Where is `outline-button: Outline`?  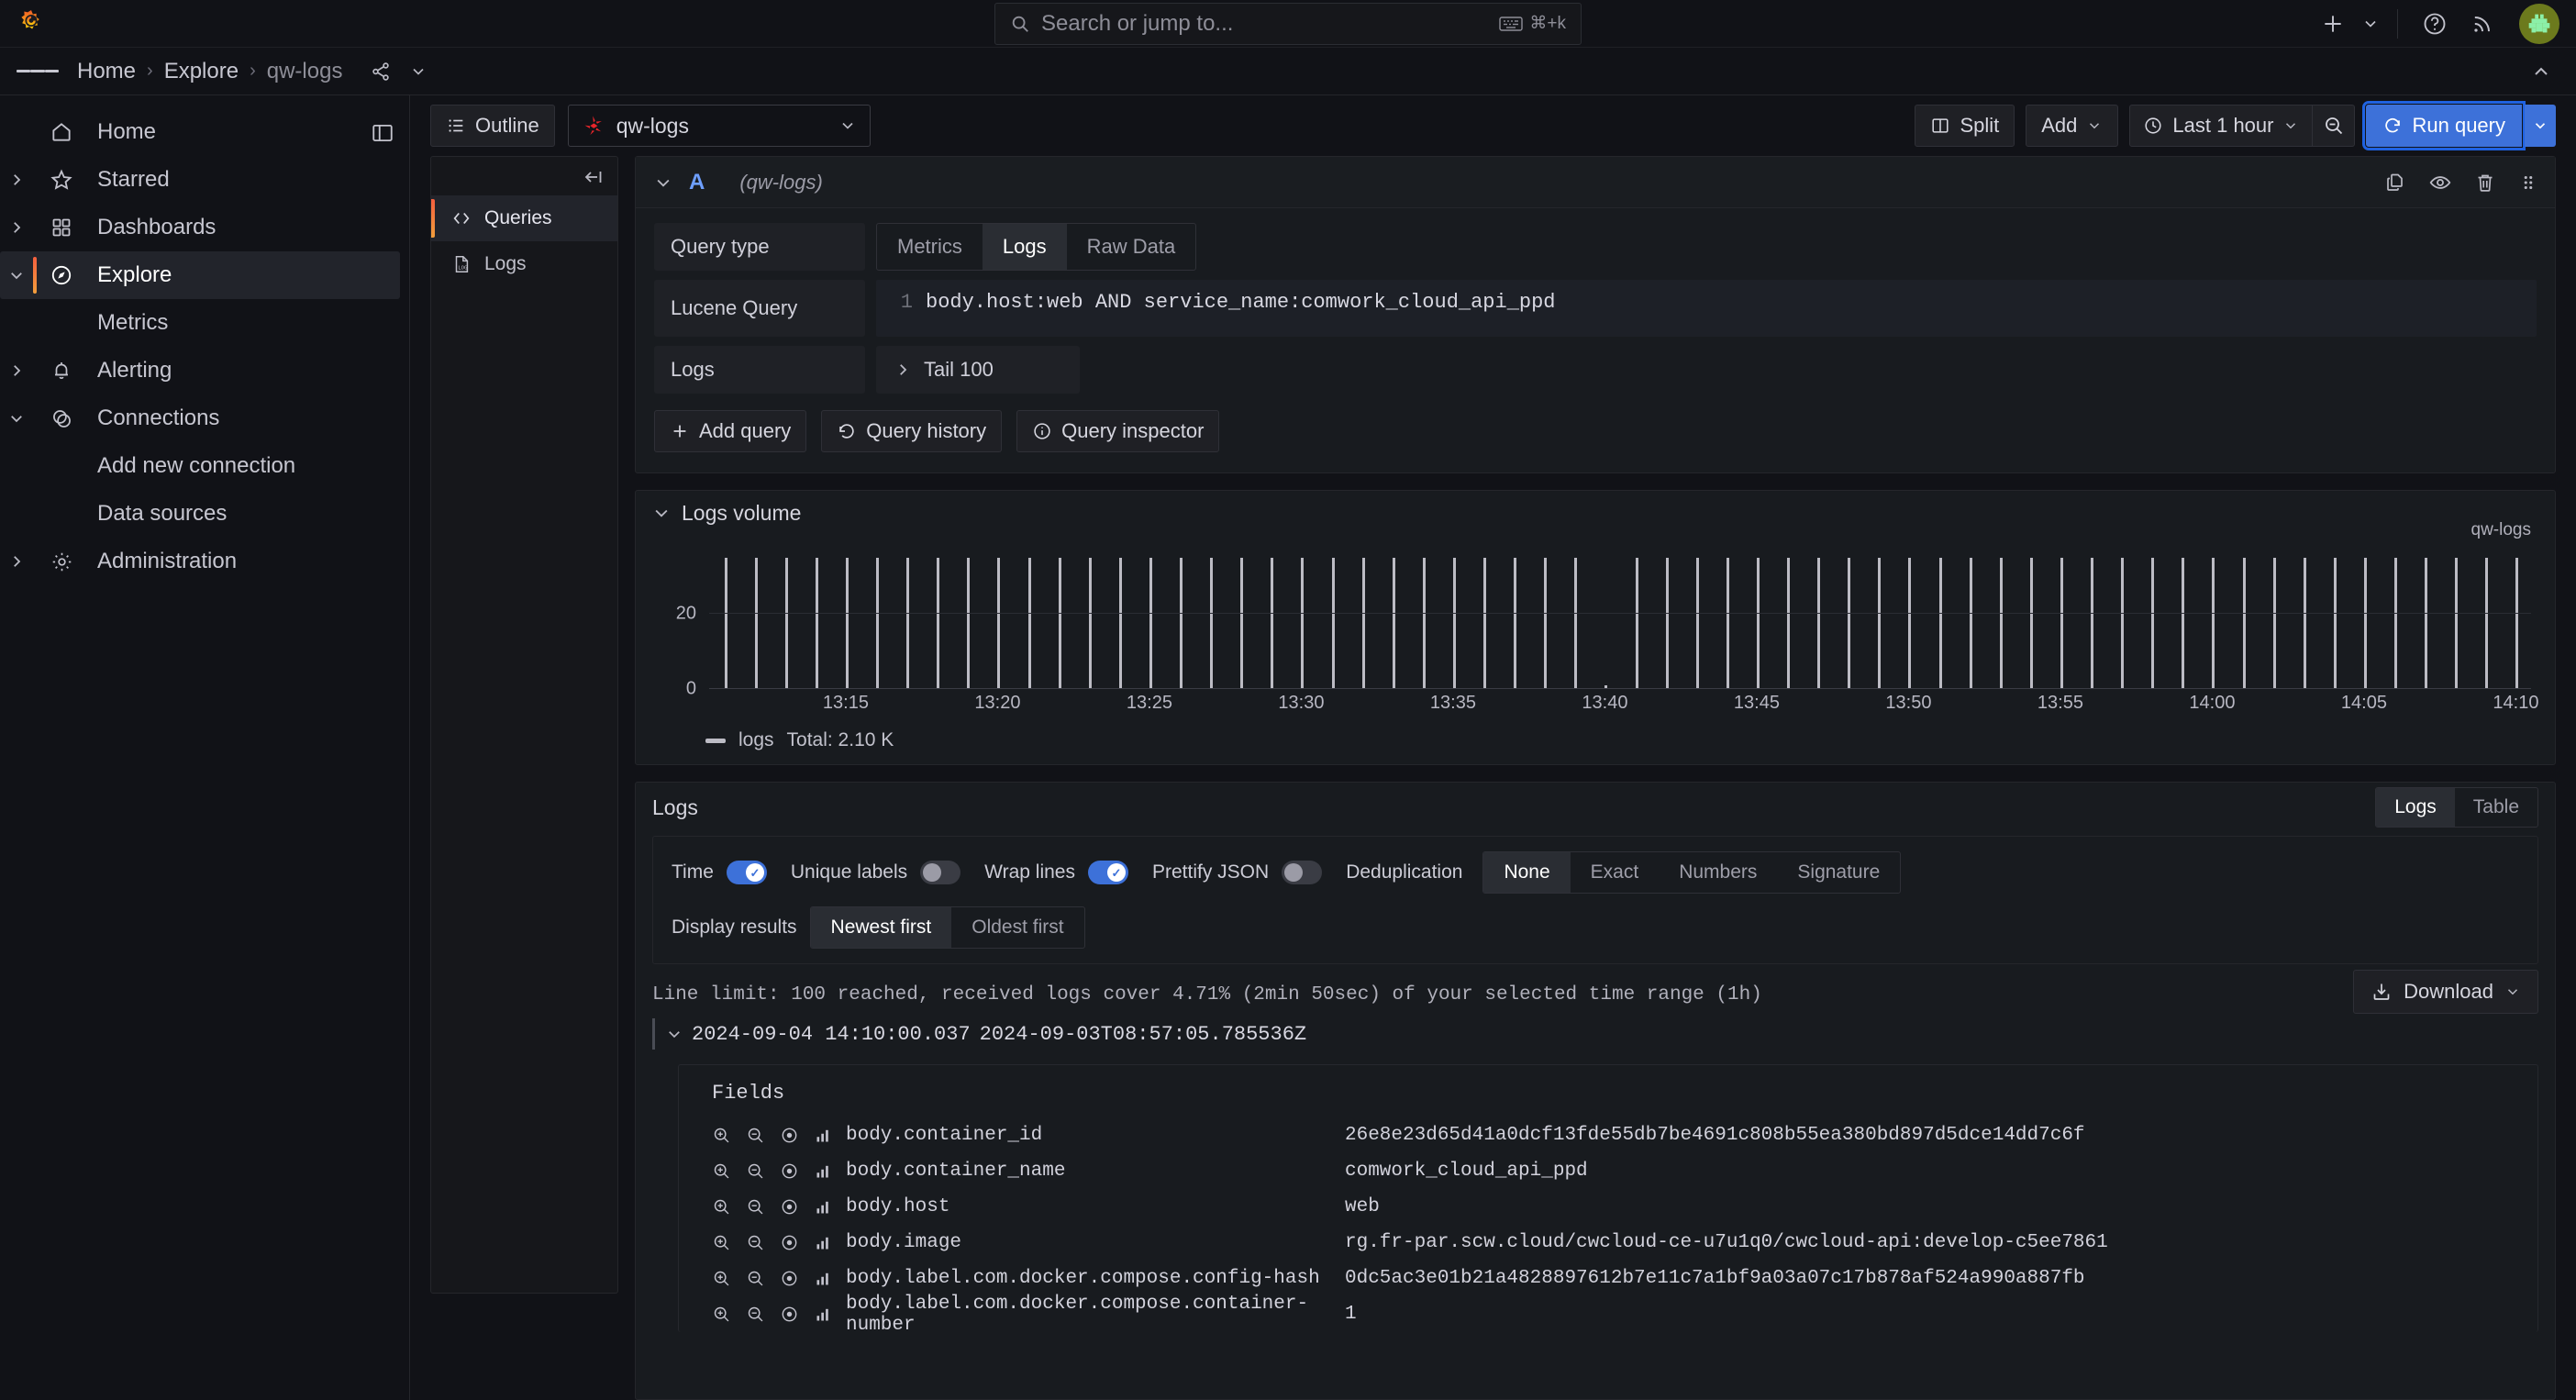
outline-button: Outline is located at coordinates (492, 126).